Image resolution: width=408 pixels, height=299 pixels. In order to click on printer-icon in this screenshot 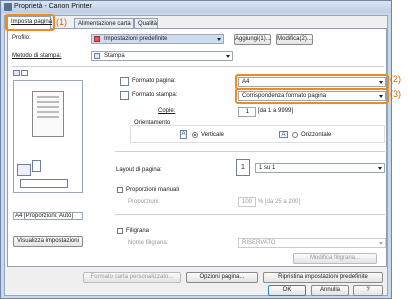, I will do `click(24, 170)`.